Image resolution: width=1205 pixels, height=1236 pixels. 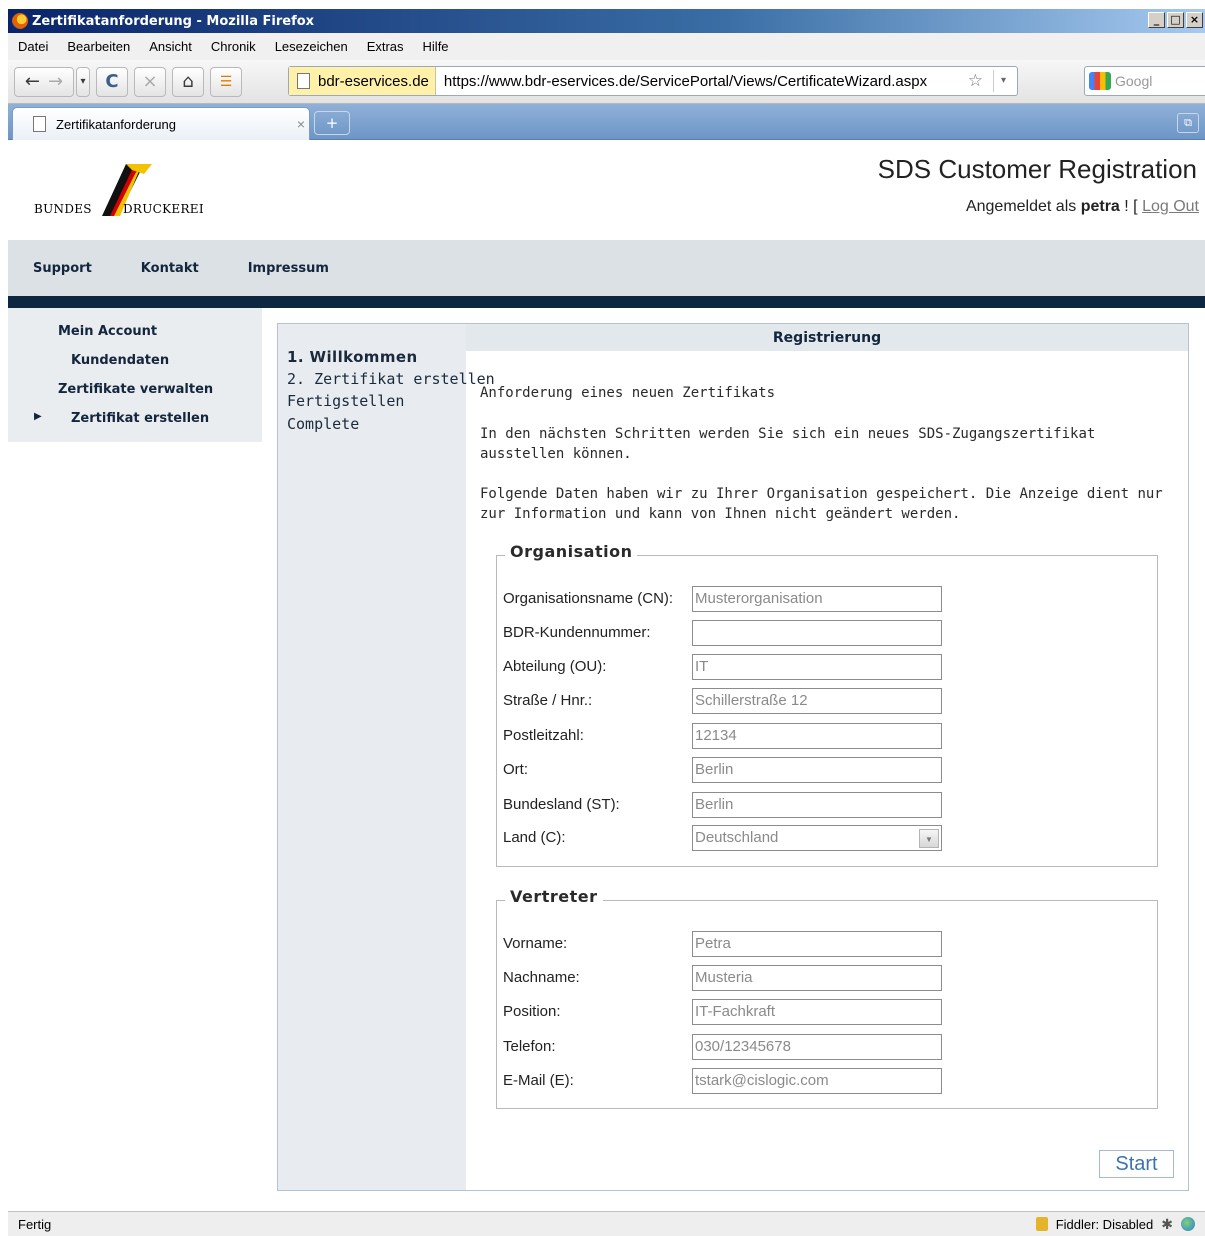 I want to click on logo-text-druckerei: DRUCKEREI, so click(x=163, y=209).